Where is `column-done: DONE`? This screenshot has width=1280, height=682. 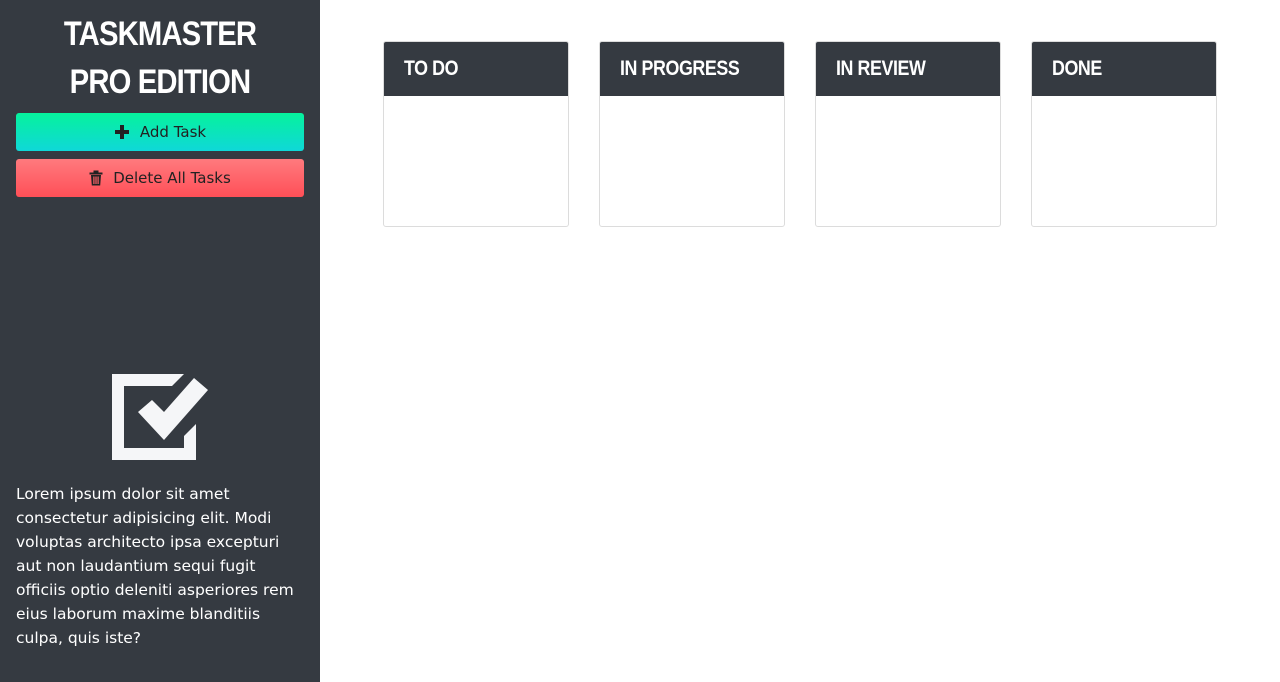
column-done: DONE is located at coordinates (1124, 134).